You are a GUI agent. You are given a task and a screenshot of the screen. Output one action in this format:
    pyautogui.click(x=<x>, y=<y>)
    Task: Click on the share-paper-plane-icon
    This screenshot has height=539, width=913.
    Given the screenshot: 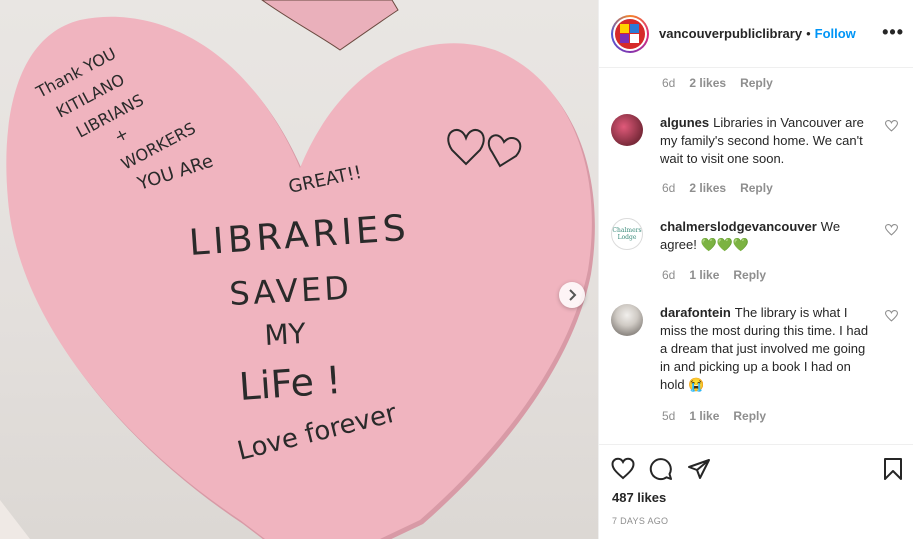 What is the action you would take?
    pyautogui.click(x=699, y=469)
    